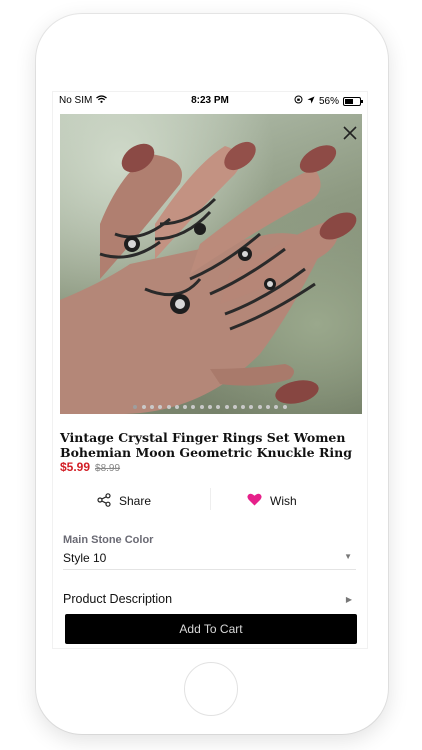 This screenshot has height=750, width=422. I want to click on share-button: Share, so click(124, 501).